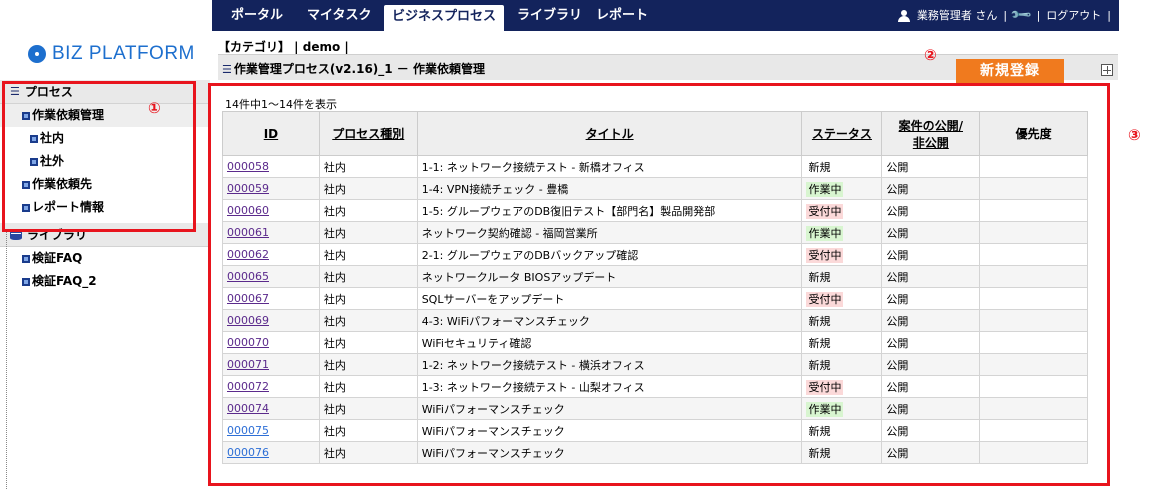  Describe the element at coordinates (930, 55) in the screenshot. I see `annotation-number-2: ②` at that location.